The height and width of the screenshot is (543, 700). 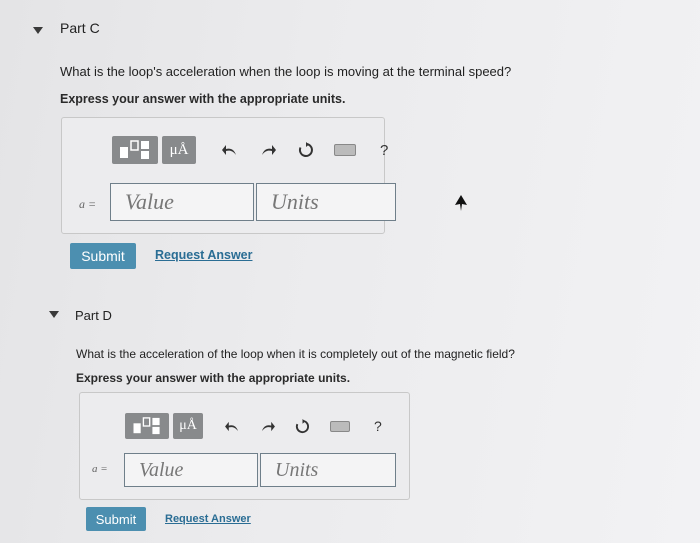 I want to click on part-d-submit-button: Submit, so click(x=116, y=519).